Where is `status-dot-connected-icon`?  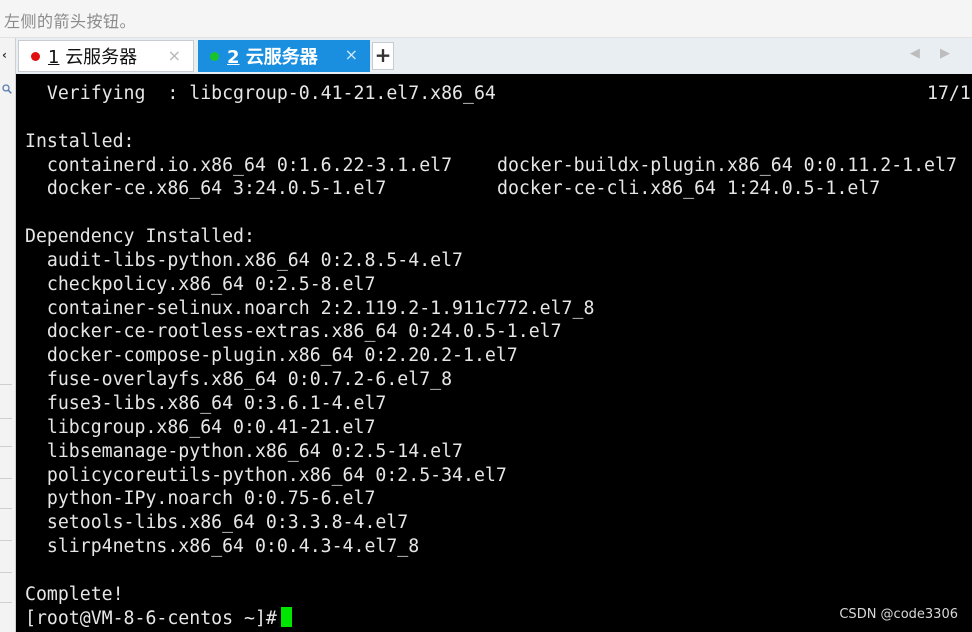
status-dot-connected-icon is located at coordinates (214, 56).